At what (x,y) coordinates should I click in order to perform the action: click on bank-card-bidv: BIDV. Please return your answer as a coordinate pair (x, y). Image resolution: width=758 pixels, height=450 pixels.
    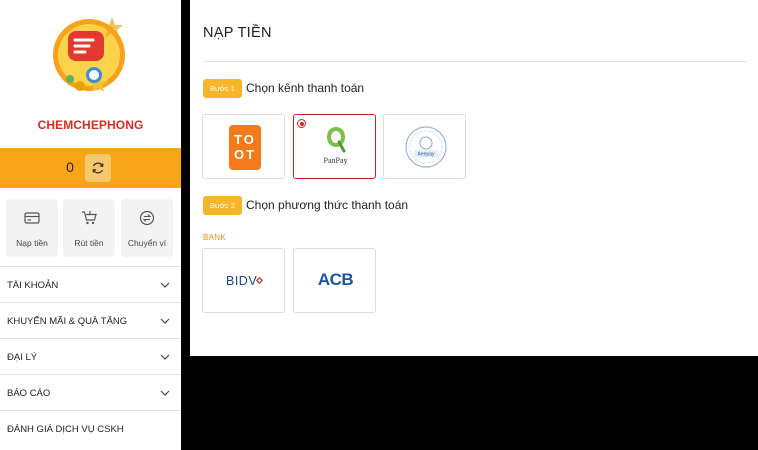
    Looking at the image, I should click on (243, 280).